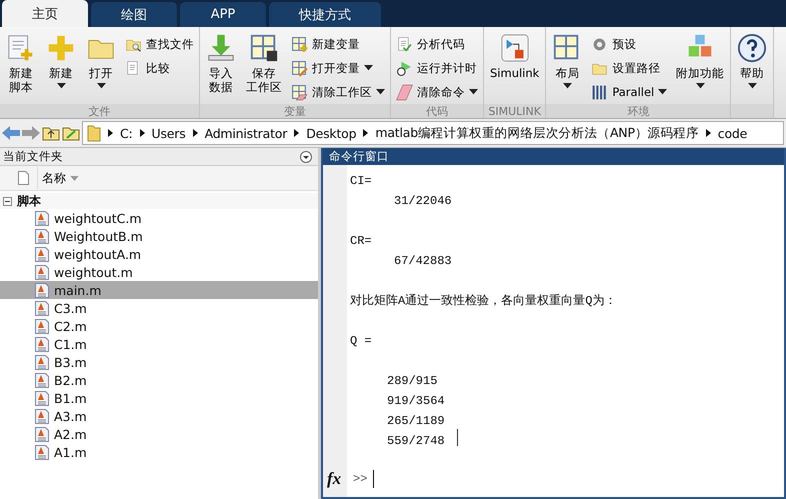 The width and height of the screenshot is (786, 499). I want to click on path-segment: Desktop, so click(331, 133).